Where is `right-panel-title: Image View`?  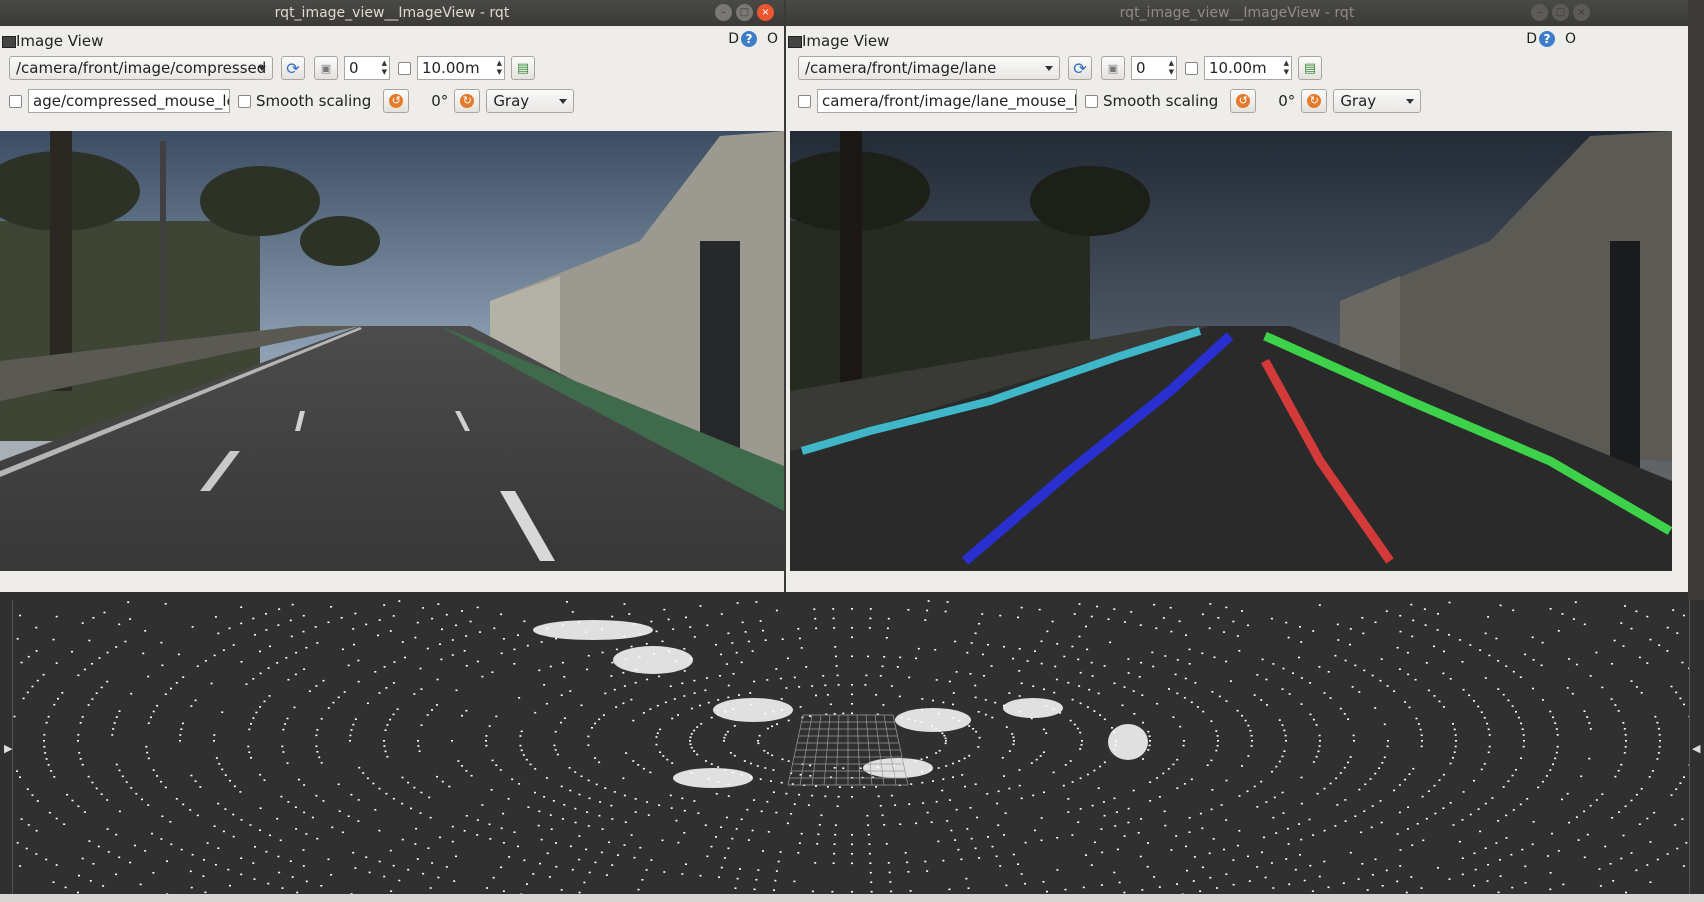
right-panel-title: Image View is located at coordinates (846, 41).